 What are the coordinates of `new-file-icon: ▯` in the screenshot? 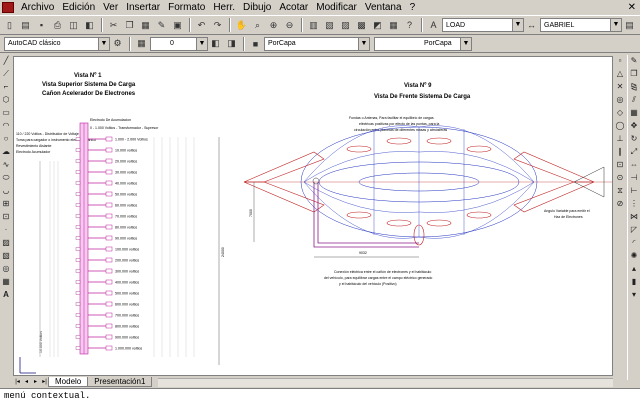 It's located at (9, 25).